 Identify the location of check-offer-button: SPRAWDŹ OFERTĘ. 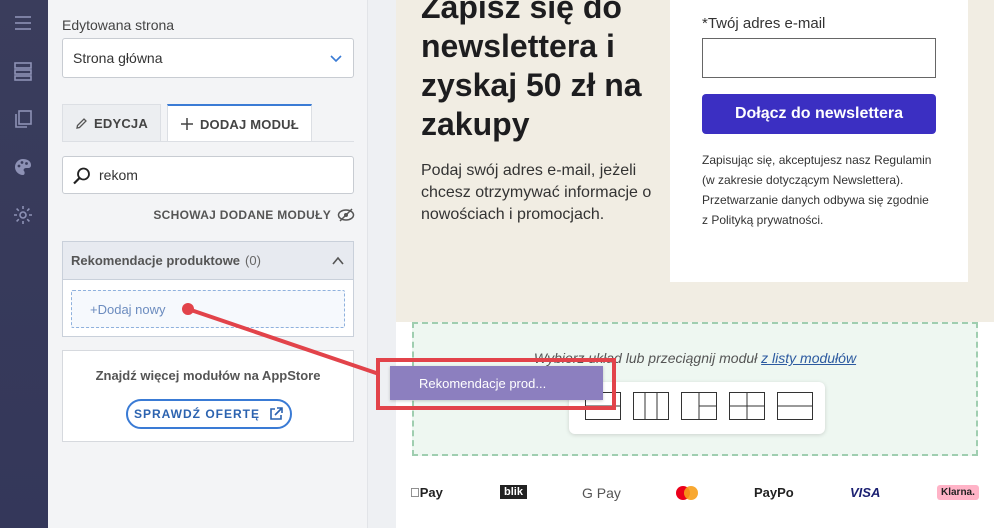
(209, 414).